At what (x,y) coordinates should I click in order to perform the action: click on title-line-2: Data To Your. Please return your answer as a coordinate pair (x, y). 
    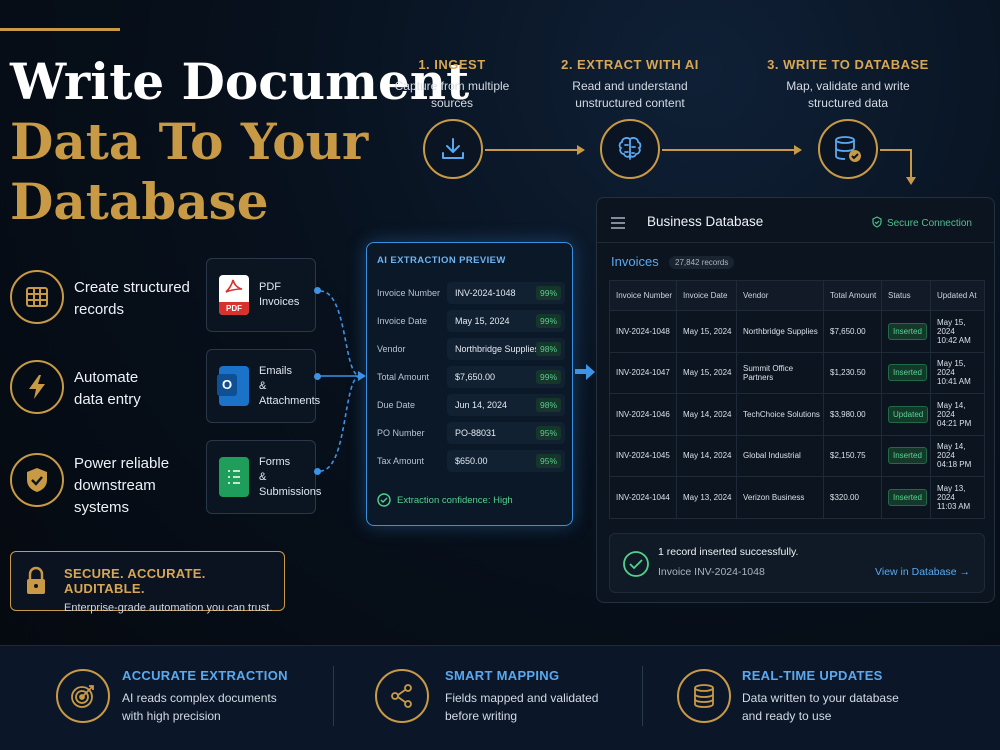
    Looking at the image, I should click on (189, 141).